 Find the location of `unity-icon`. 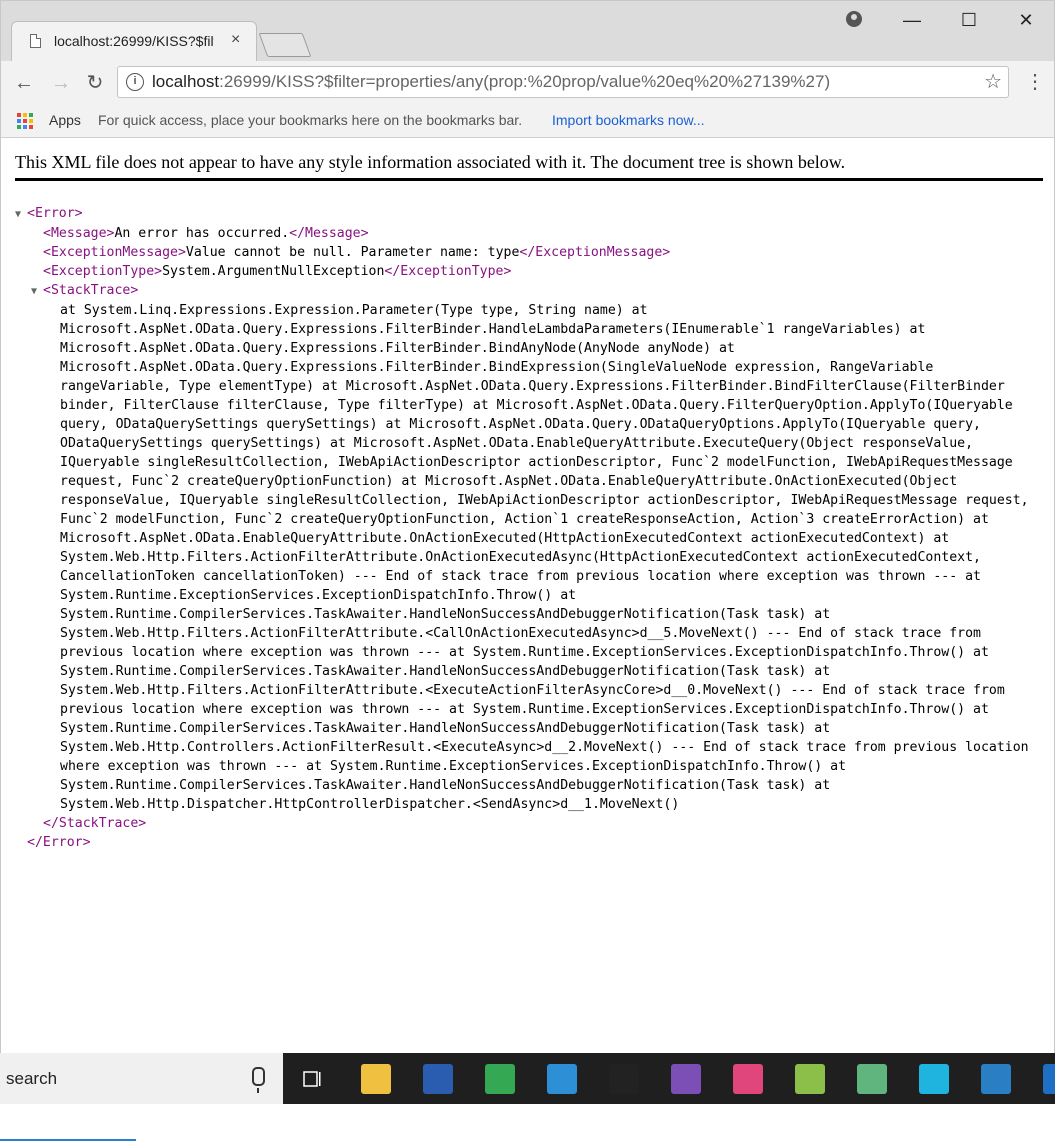

unity-icon is located at coordinates (624, 1079).